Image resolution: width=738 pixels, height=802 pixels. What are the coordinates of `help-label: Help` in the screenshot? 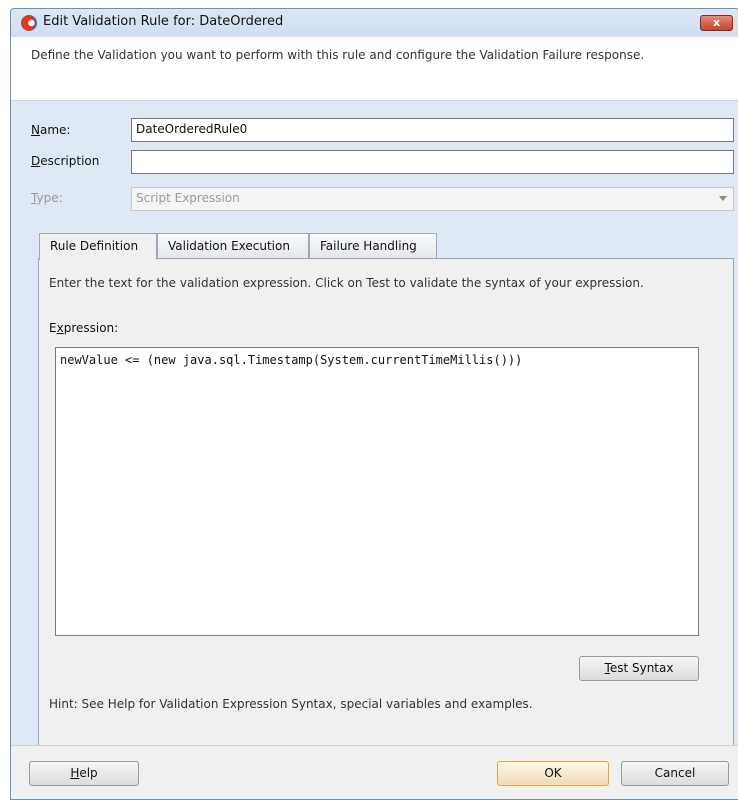 It's located at (84, 773).